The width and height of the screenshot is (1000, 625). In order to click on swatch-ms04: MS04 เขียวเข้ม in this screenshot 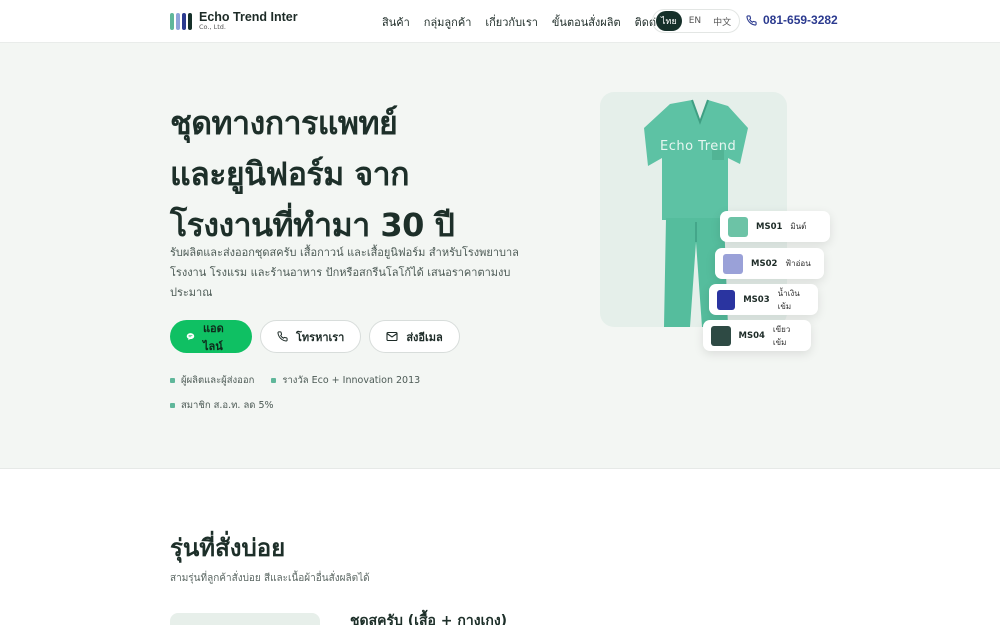, I will do `click(757, 335)`.